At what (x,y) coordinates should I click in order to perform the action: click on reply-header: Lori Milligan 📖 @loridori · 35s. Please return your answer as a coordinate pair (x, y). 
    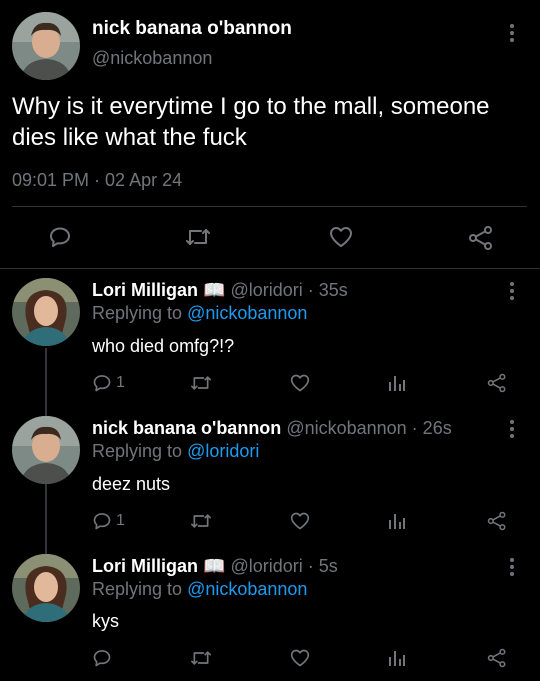
    Looking at the image, I should click on (220, 290).